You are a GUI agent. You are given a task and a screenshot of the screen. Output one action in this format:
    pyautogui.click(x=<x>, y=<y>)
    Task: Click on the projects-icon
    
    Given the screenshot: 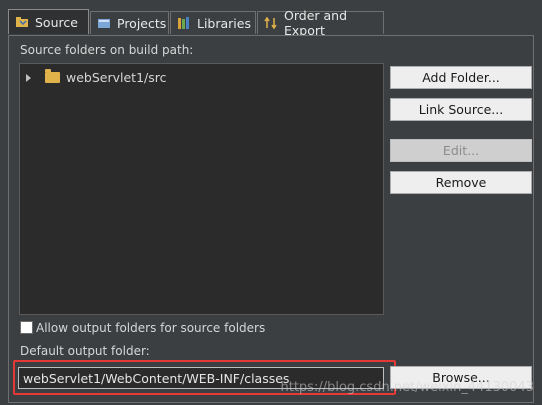 What is the action you would take?
    pyautogui.click(x=104, y=23)
    